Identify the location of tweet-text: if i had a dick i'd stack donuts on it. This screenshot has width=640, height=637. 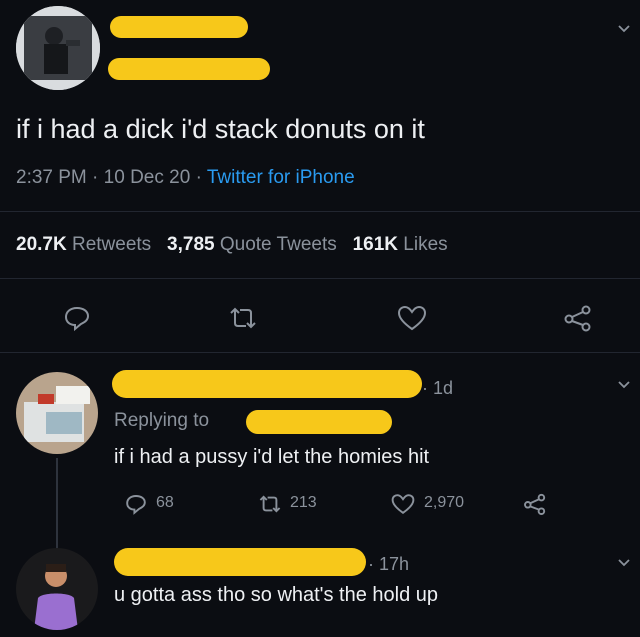
(220, 129).